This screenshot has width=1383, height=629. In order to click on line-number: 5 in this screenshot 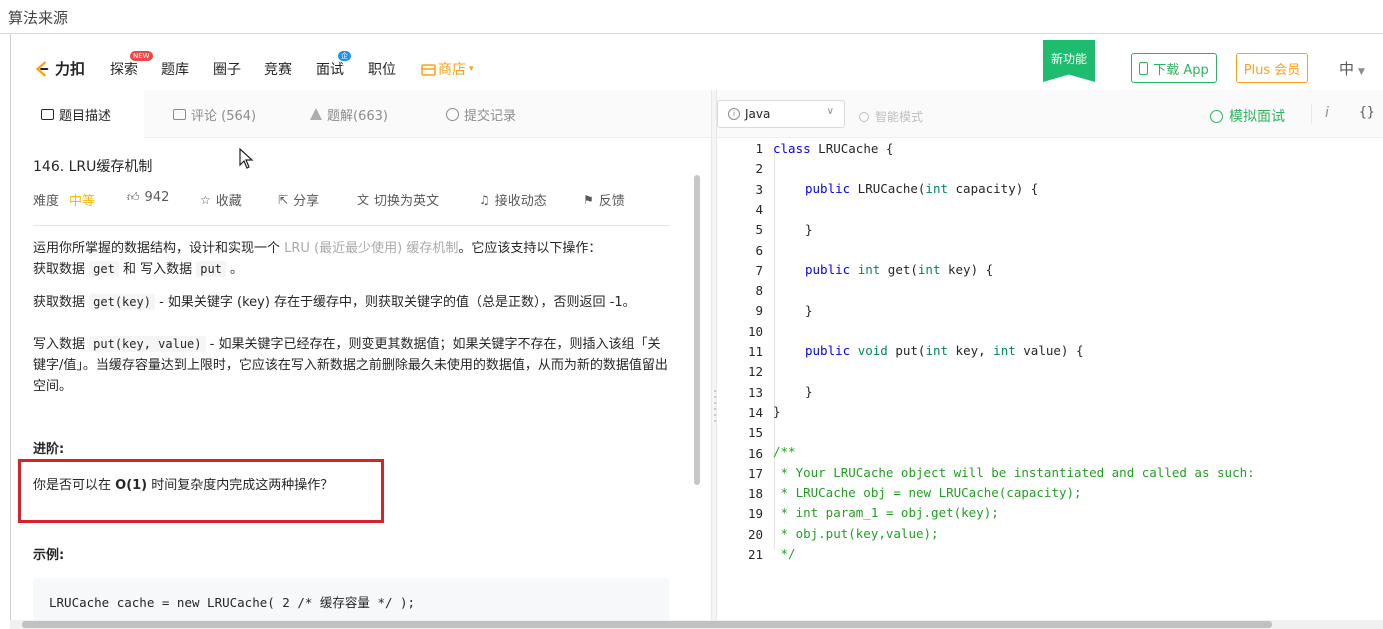, I will do `click(759, 230)`.